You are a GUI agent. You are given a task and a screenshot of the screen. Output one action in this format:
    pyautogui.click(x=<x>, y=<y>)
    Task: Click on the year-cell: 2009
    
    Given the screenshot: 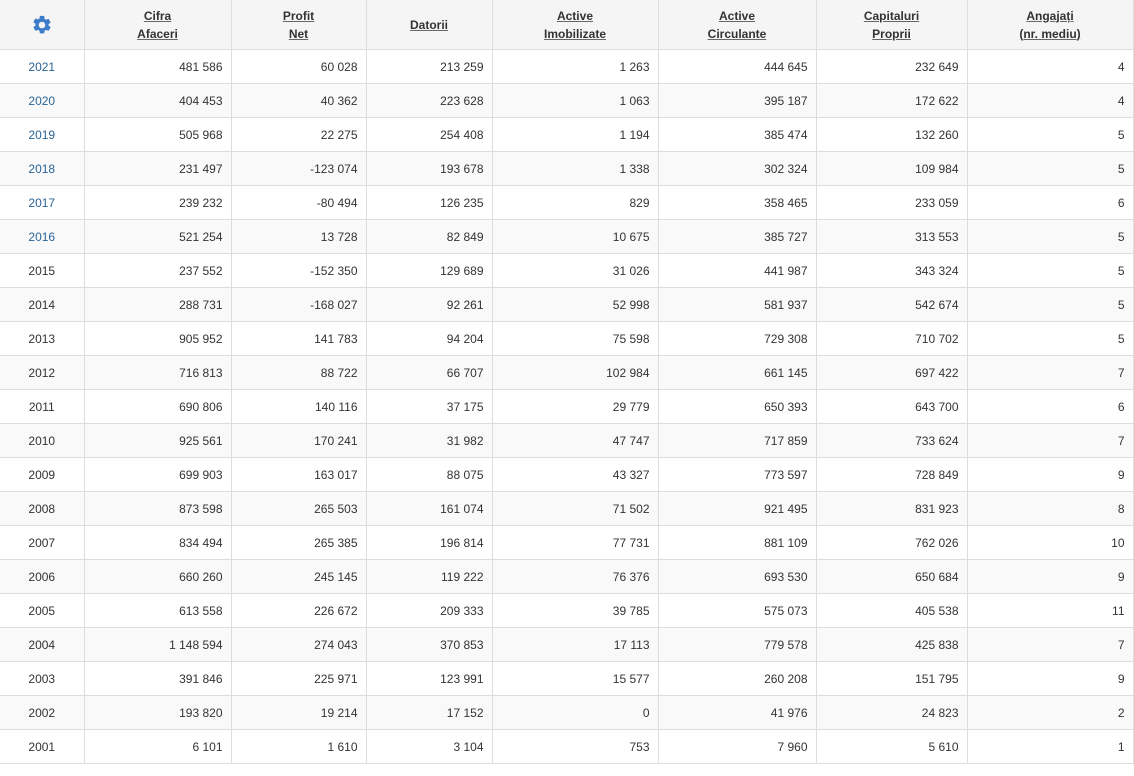 What is the action you would take?
    pyautogui.click(x=42, y=474)
    